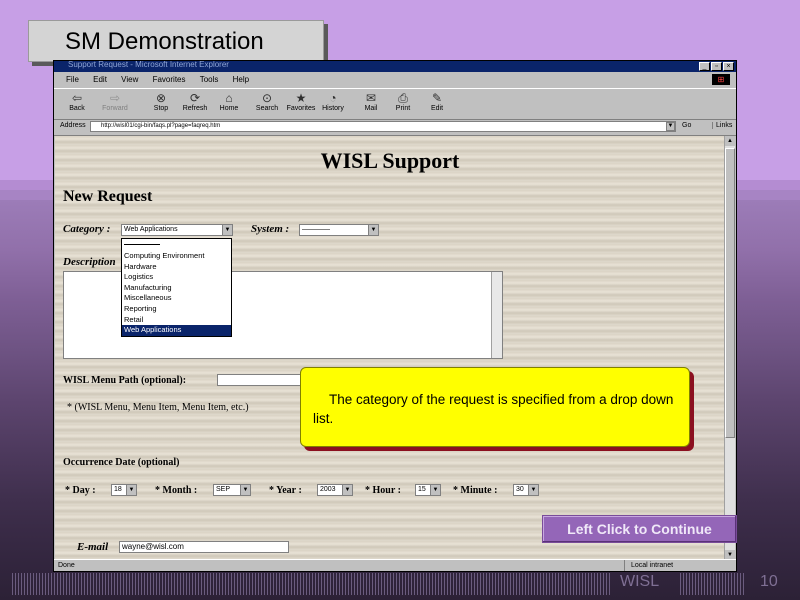 Image resolution: width=800 pixels, height=600 pixels. Describe the element at coordinates (437, 98) in the screenshot. I see `edit-icon: ✎` at that location.